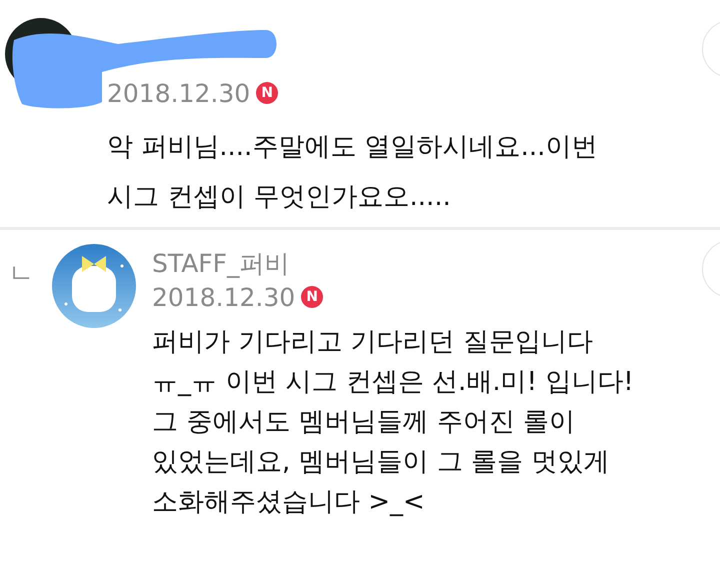 The height and width of the screenshot is (586, 720). I want to click on avatar-icon, so click(94, 286).